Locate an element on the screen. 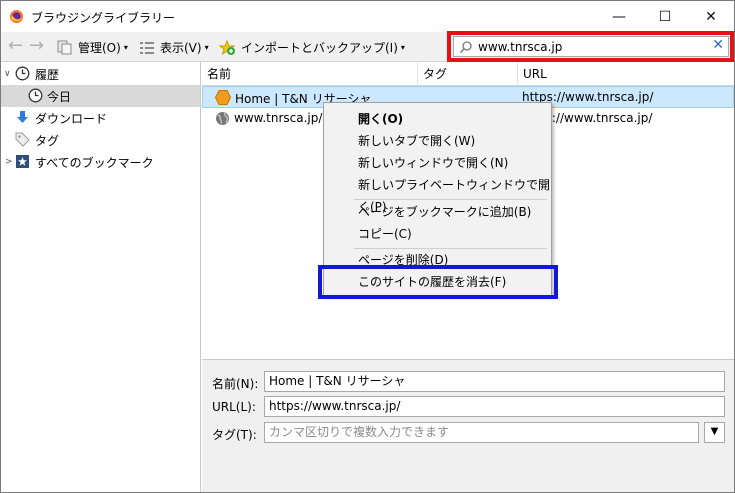  bookmark-star-icon is located at coordinates (22, 161).